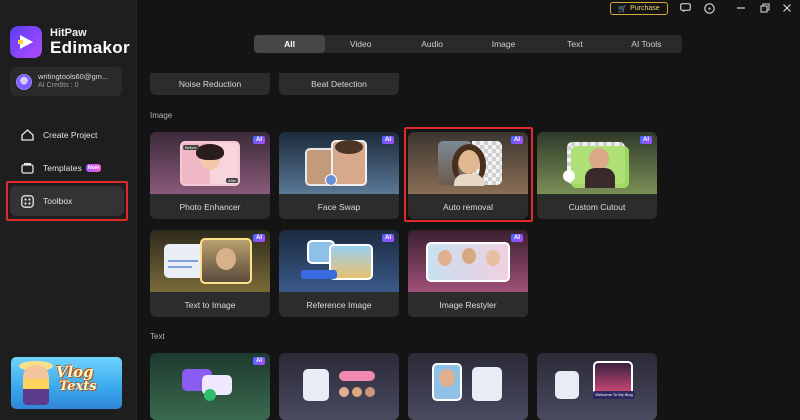 The height and width of the screenshot is (420, 800). I want to click on ai-credits: AI Credits : 0, so click(58, 85).